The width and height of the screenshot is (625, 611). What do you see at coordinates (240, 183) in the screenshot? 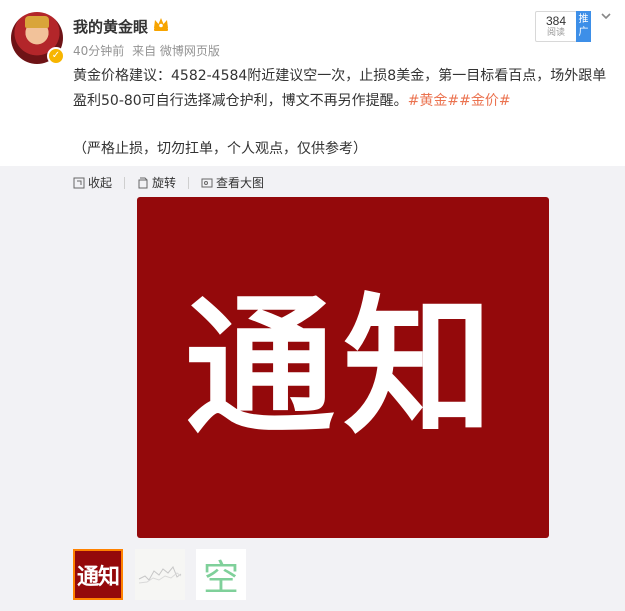
I see `view-large-label: 查看大图` at bounding box center [240, 183].